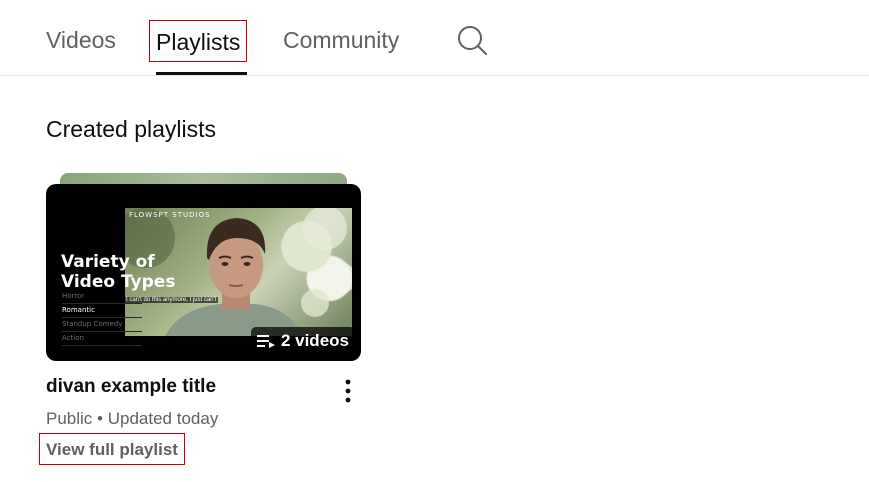  Describe the element at coordinates (69, 418) in the screenshot. I see `visibility-label: Public` at that location.